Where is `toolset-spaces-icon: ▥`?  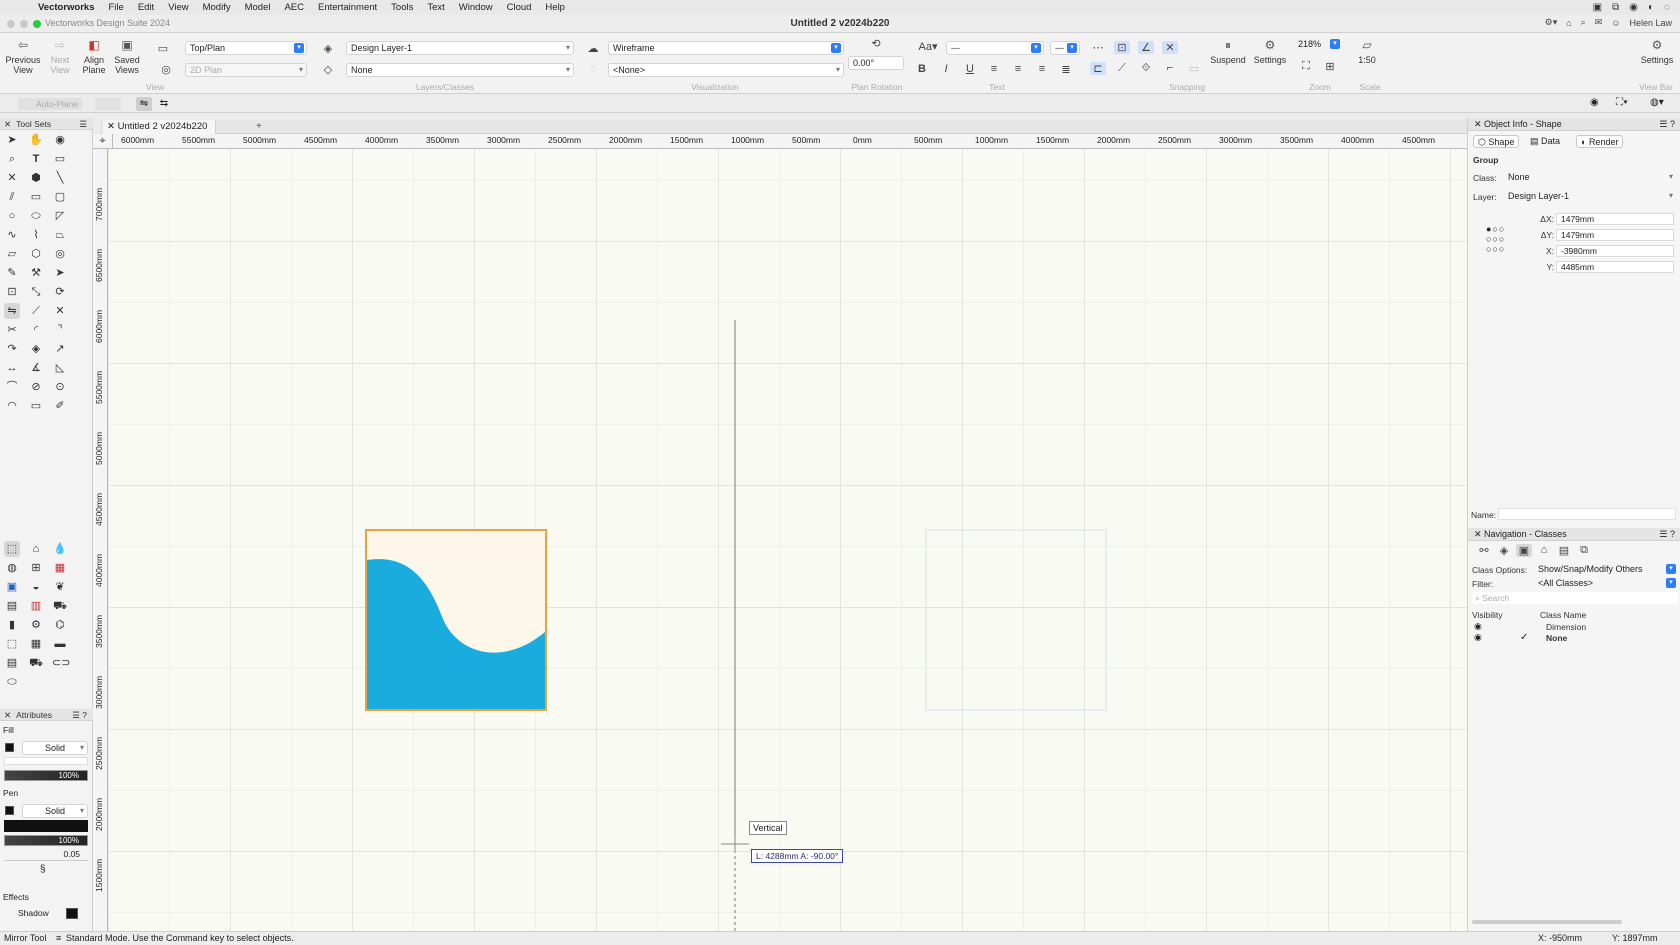 toolset-spaces-icon: ▥ is located at coordinates (36, 606).